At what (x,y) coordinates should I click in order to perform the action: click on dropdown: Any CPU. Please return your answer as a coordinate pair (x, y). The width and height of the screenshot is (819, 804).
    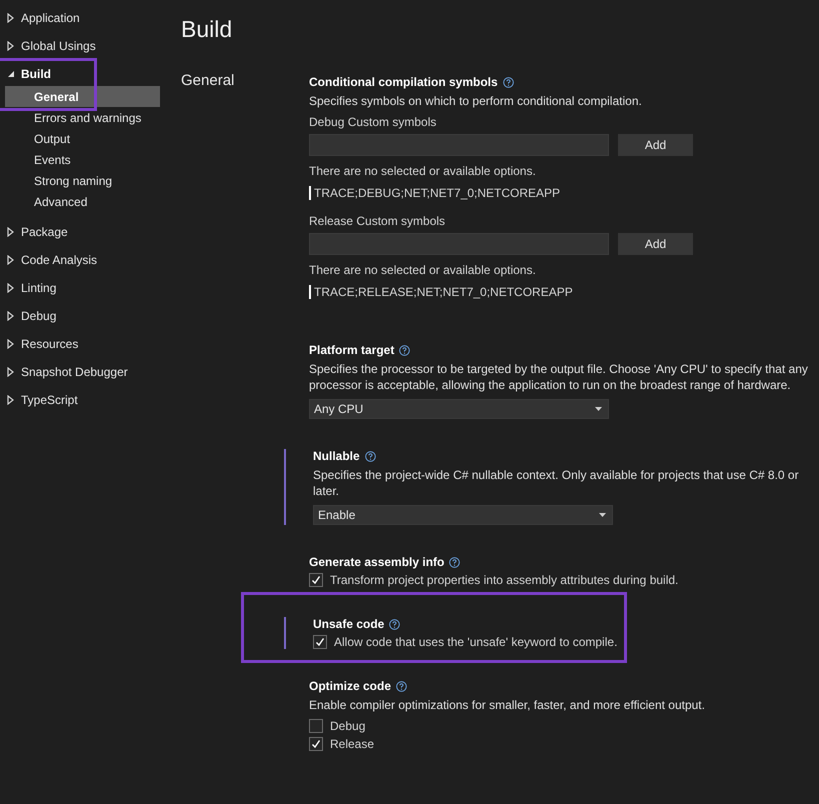
    Looking at the image, I should click on (459, 409).